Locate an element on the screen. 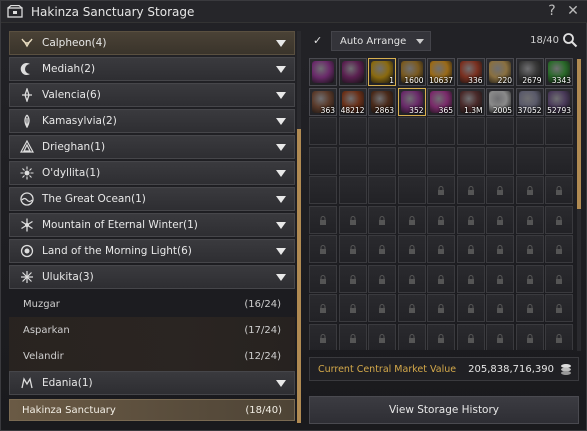 The image size is (587, 431). current-storage-row: Hakinza Sanctuary (18/40) is located at coordinates (152, 410).